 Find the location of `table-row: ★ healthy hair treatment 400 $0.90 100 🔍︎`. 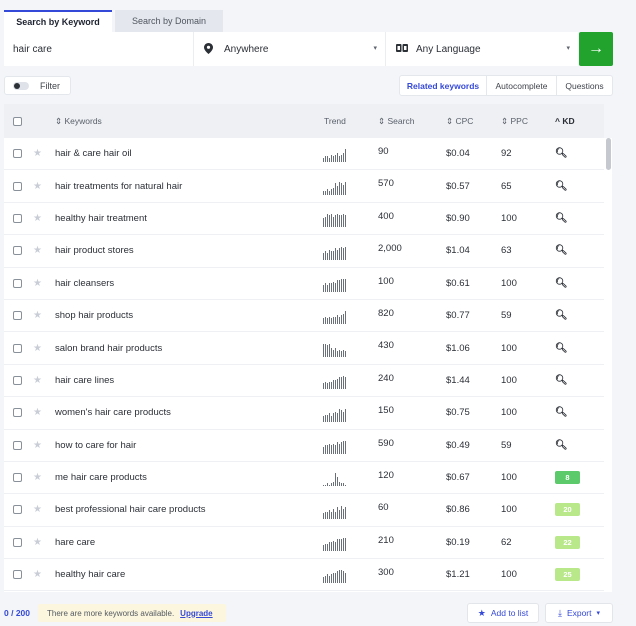

table-row: ★ healthy hair treatment 400 $0.90 100 🔍︎ is located at coordinates (304, 219).